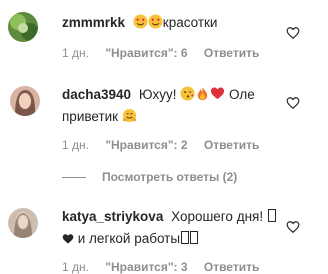  What do you see at coordinates (146, 145) in the screenshot?
I see `comment-likes: "Нравится": 2` at bounding box center [146, 145].